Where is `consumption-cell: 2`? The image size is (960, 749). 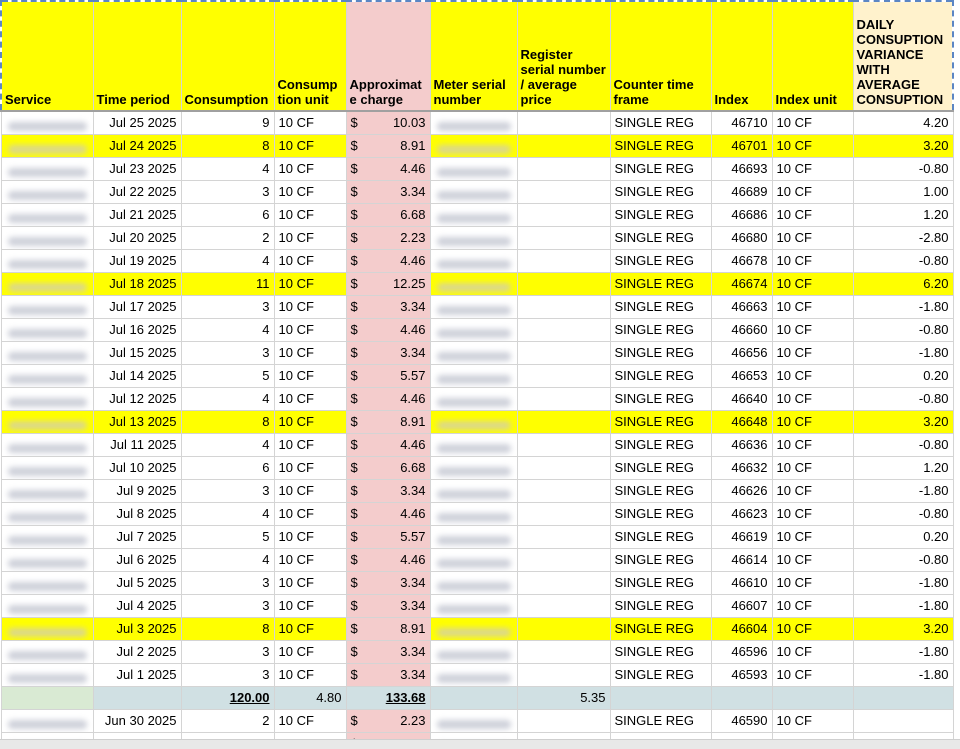
consumption-cell: 2 is located at coordinates (227, 238).